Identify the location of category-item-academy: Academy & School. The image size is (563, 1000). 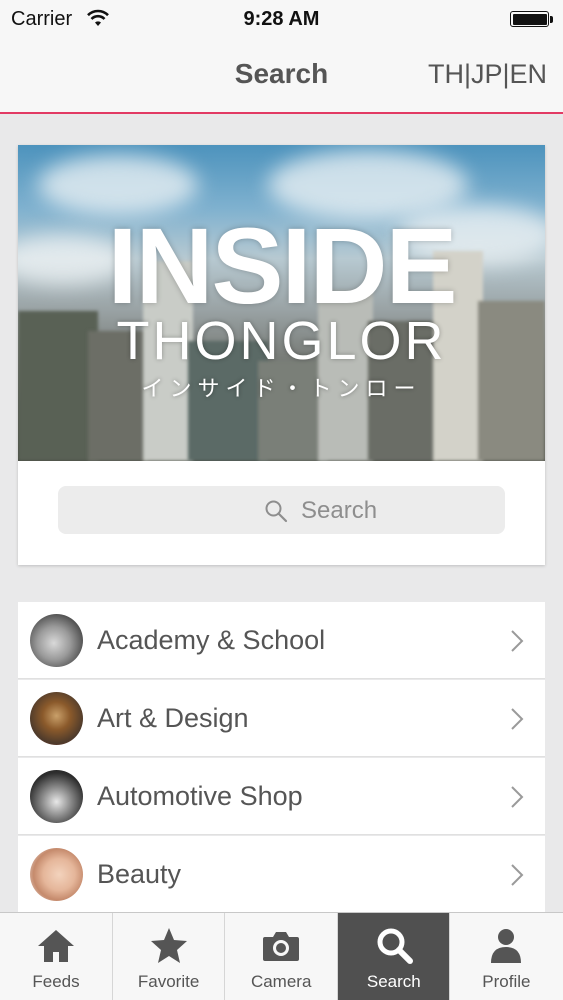
(281, 640).